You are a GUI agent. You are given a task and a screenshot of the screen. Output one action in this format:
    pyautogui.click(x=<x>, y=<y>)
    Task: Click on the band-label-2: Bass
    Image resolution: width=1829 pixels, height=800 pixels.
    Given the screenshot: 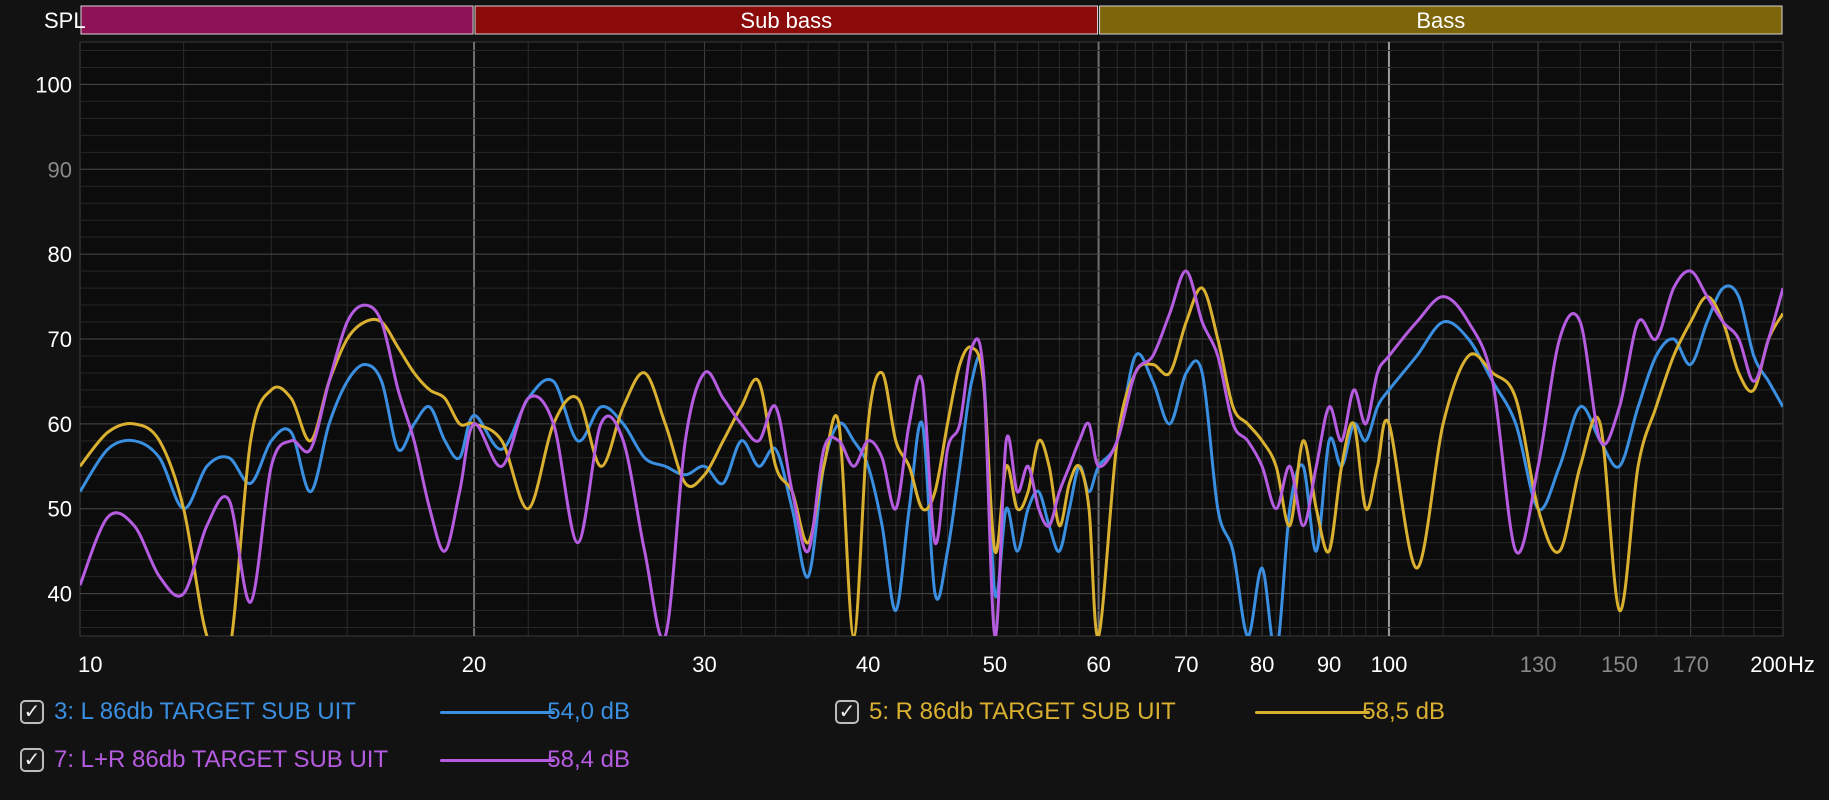 What is the action you would take?
    pyautogui.click(x=1440, y=20)
    